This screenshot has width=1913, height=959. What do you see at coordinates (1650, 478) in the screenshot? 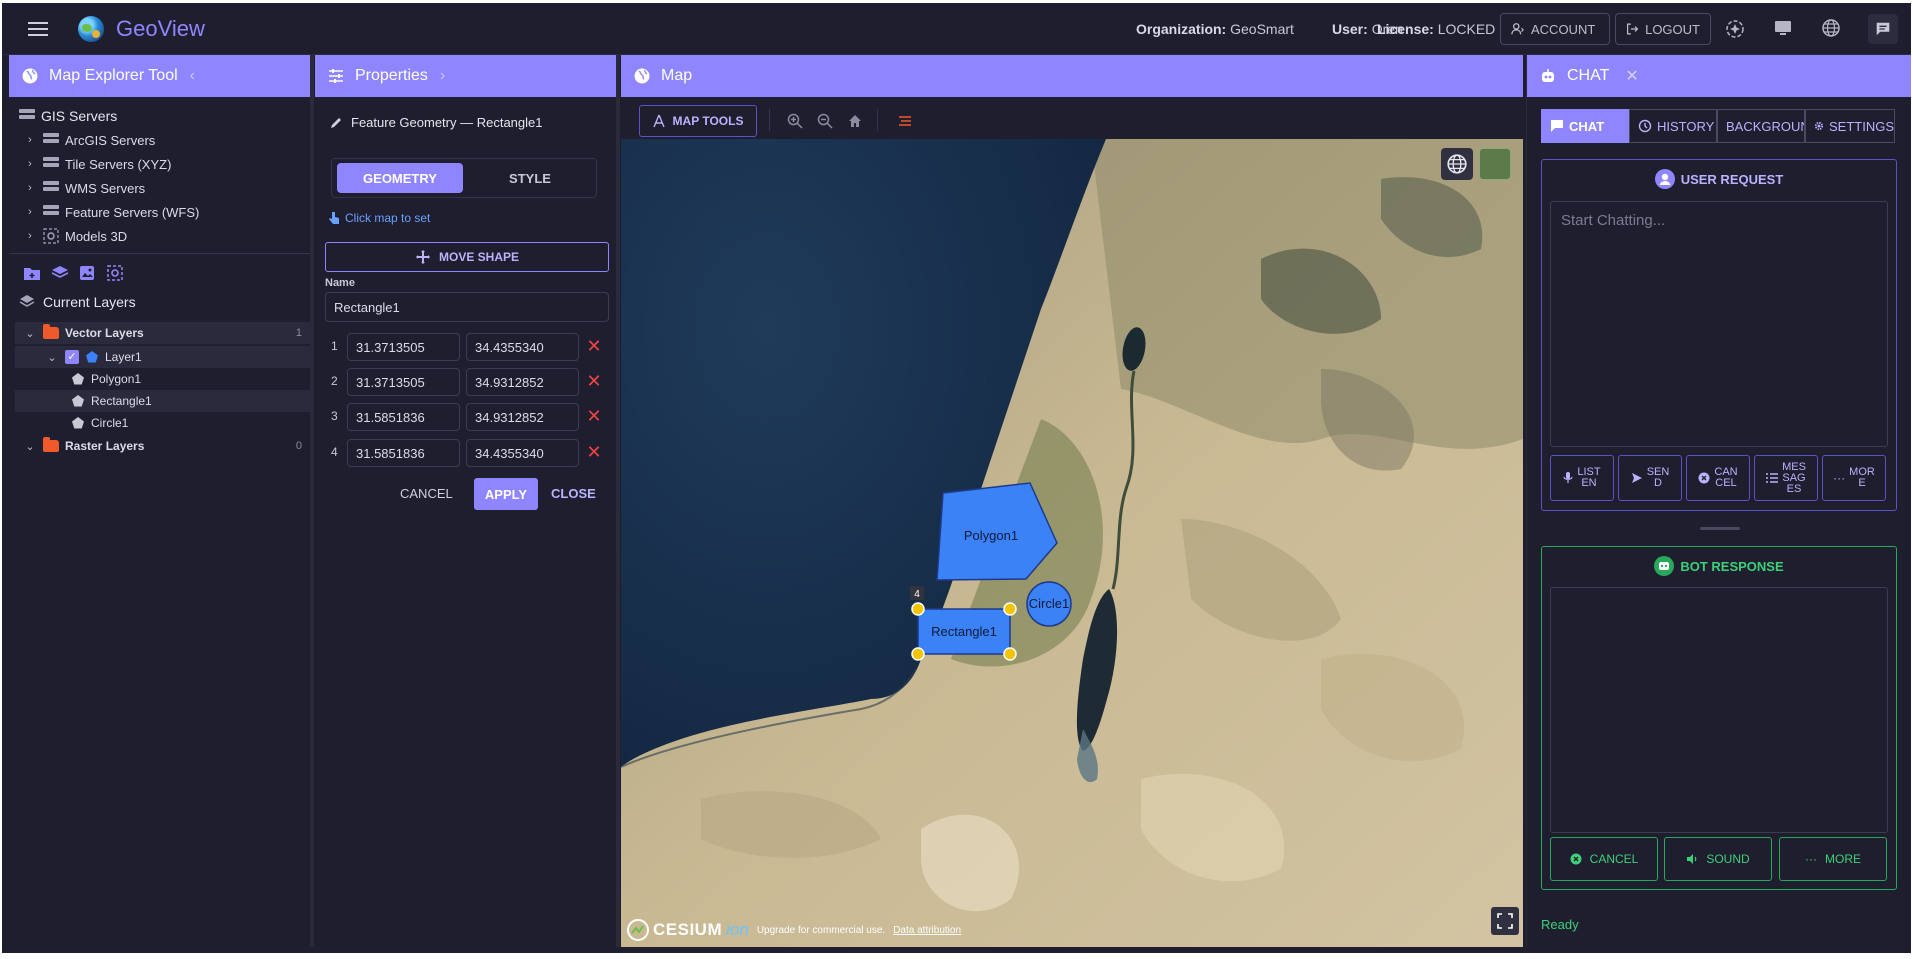
I see `send-button: SEN D` at bounding box center [1650, 478].